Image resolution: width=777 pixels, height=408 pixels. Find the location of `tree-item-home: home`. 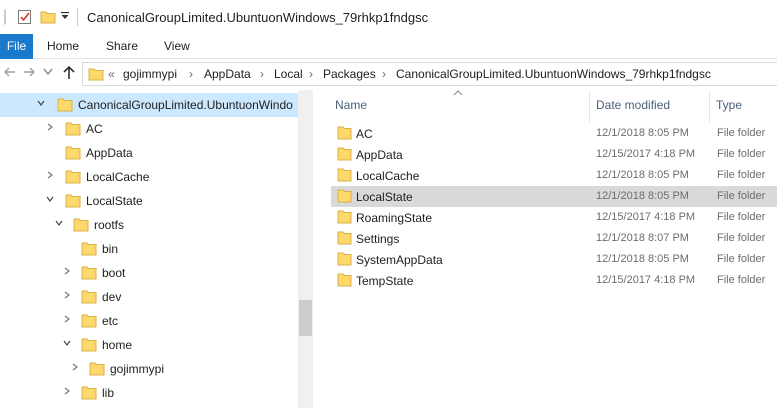

tree-item-home: home is located at coordinates (149, 345).